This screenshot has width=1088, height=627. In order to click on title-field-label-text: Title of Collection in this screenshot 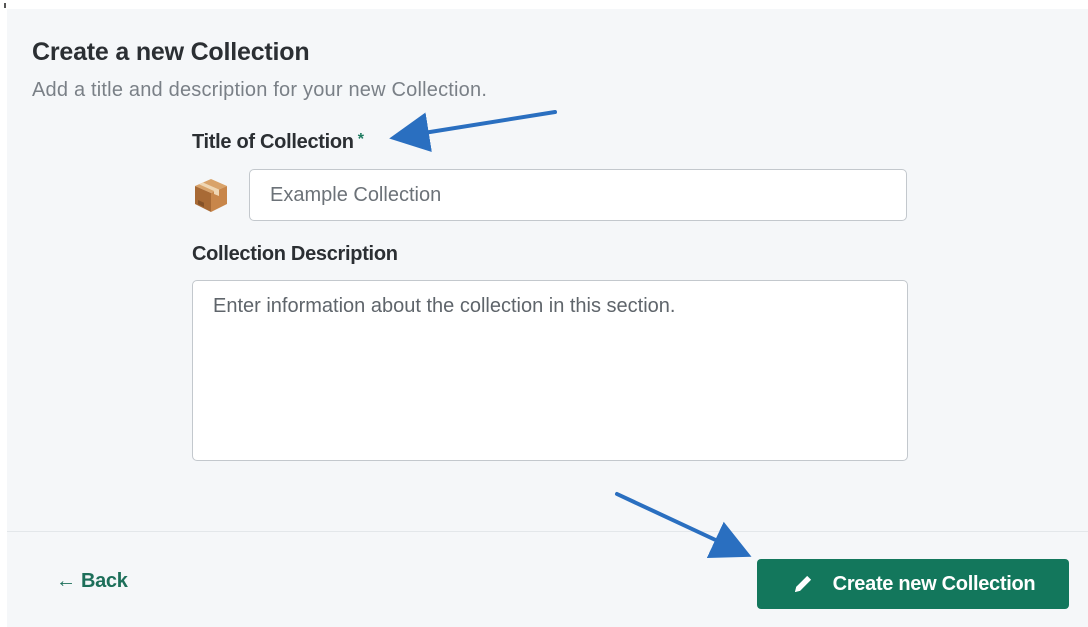, I will do `click(273, 142)`.